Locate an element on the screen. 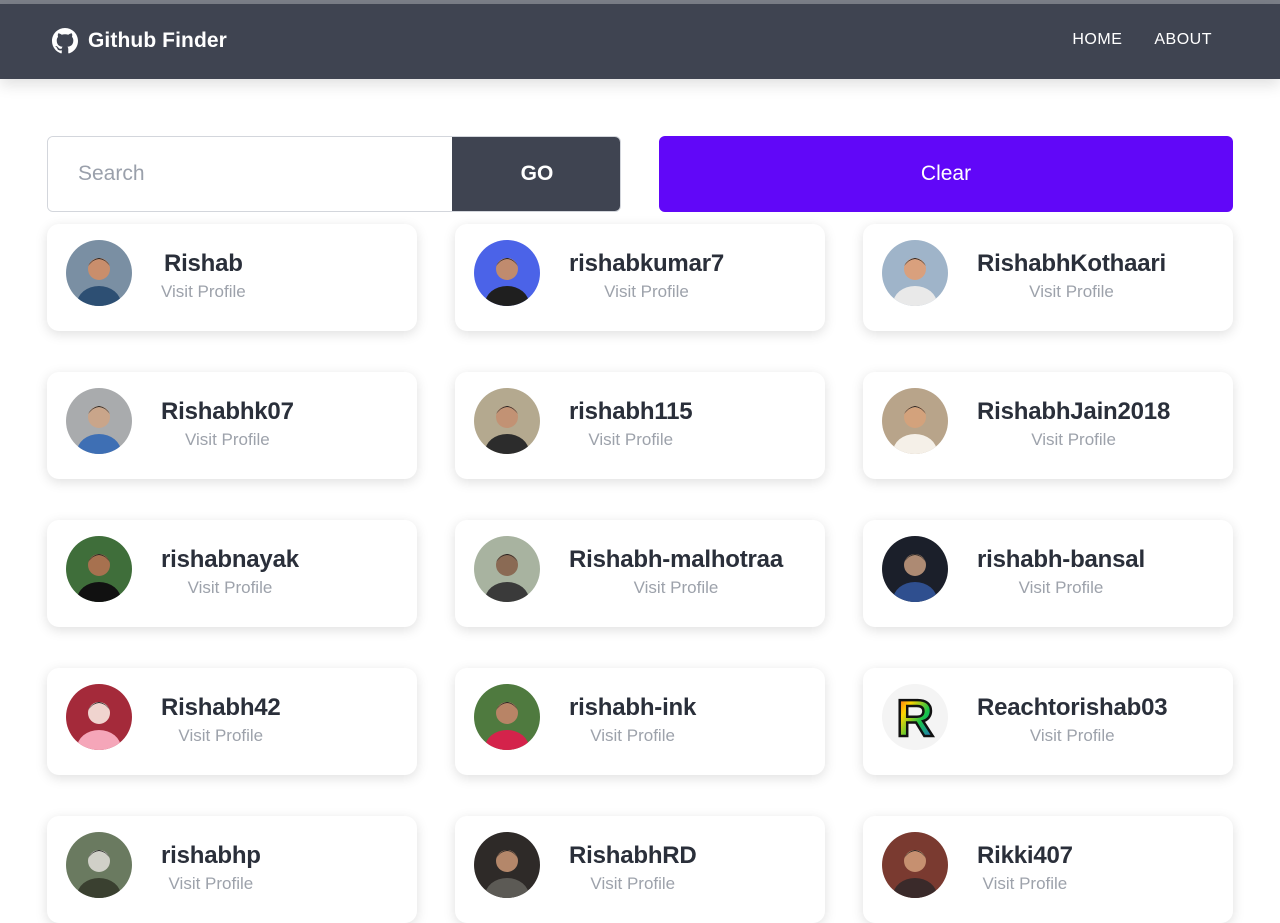  user-card: rishabh-bansal Visit Profile is located at coordinates (1048, 573).